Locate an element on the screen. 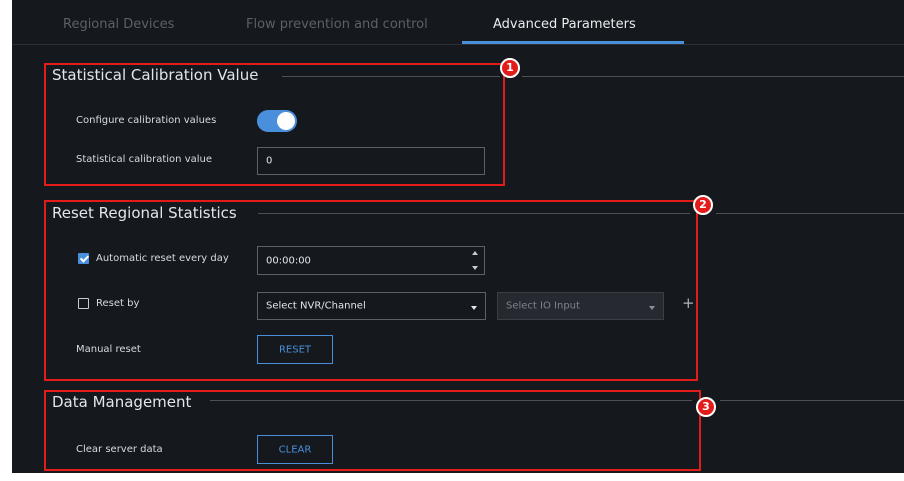 The image size is (904, 481). tab-flow-prevention: Flow prevention and control is located at coordinates (337, 22).